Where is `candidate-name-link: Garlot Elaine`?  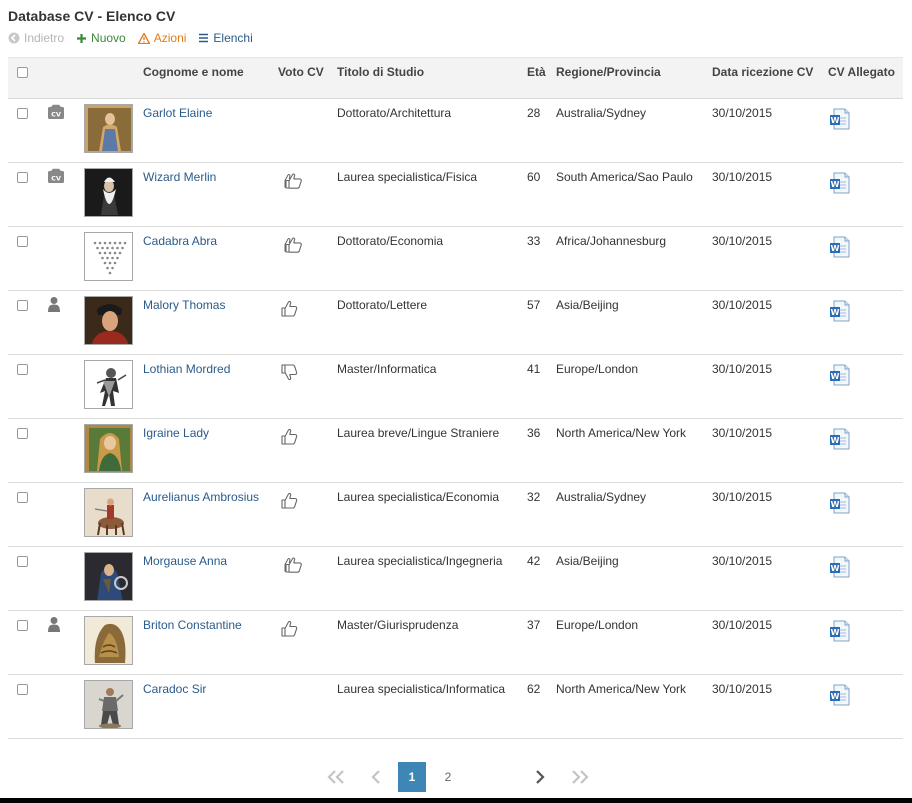 candidate-name-link: Garlot Elaine is located at coordinates (177, 113).